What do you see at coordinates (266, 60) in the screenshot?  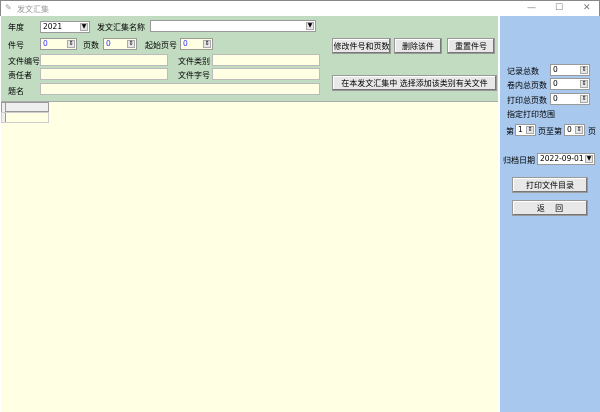 I see `file-category-input` at bounding box center [266, 60].